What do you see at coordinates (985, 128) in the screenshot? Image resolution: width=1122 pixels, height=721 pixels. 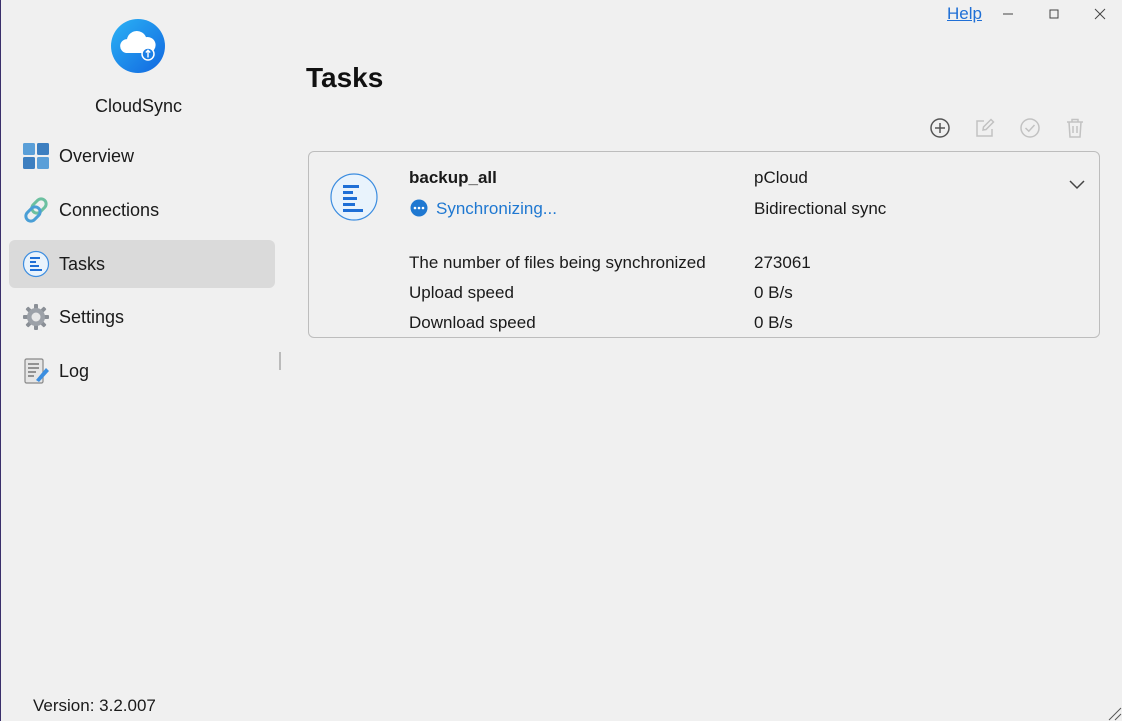 I see `edit-task-button` at bounding box center [985, 128].